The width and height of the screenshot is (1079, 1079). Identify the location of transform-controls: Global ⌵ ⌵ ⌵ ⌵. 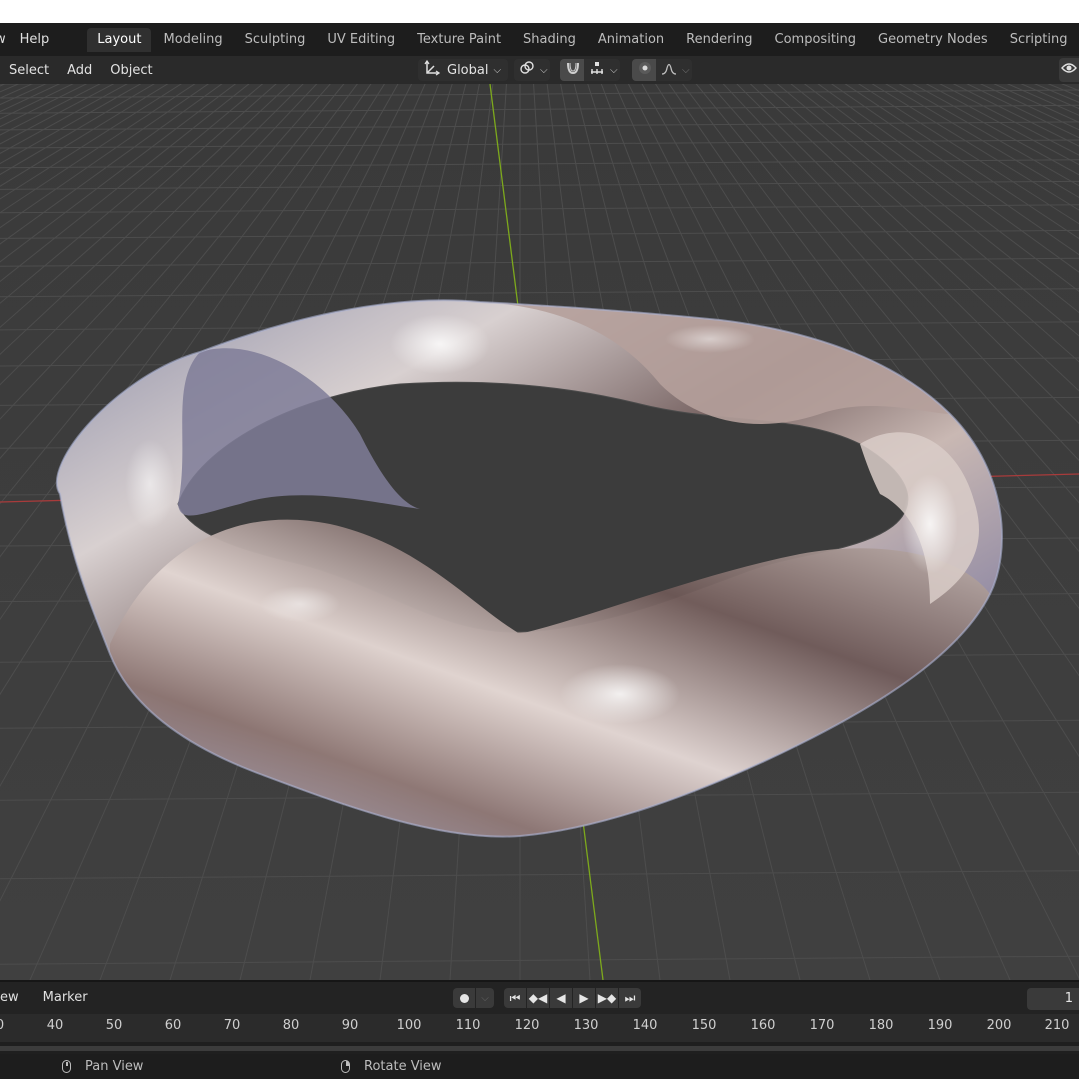
(557, 70).